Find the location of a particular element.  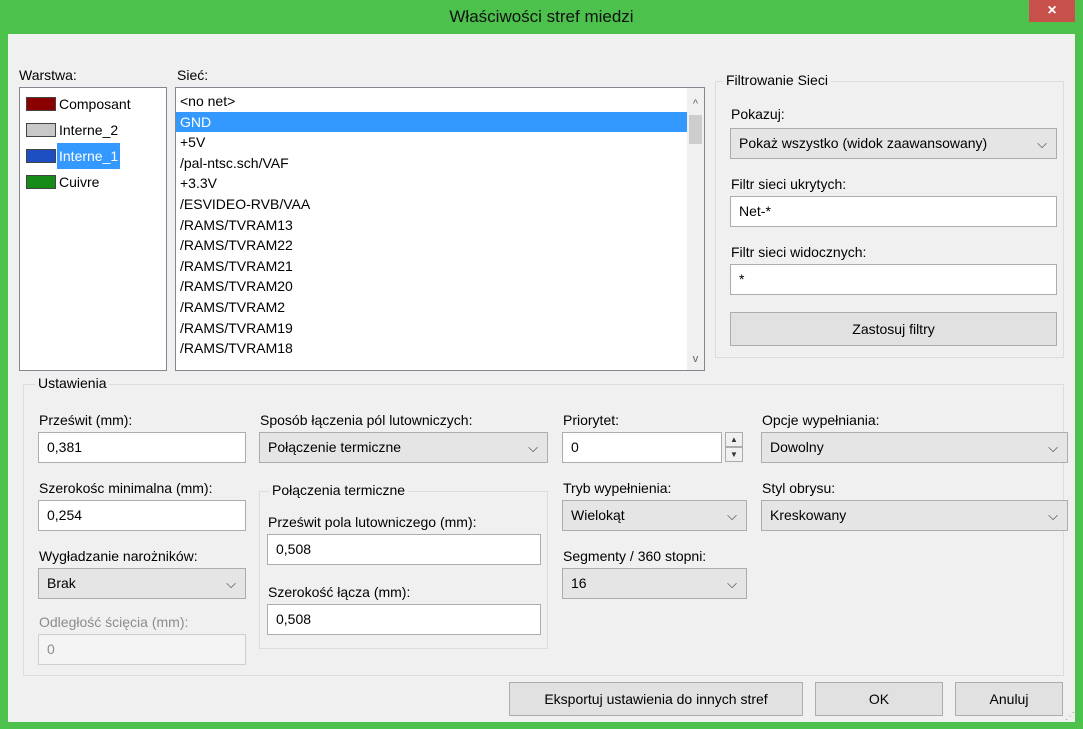

spin-up-icon: ▲ is located at coordinates (734, 439).